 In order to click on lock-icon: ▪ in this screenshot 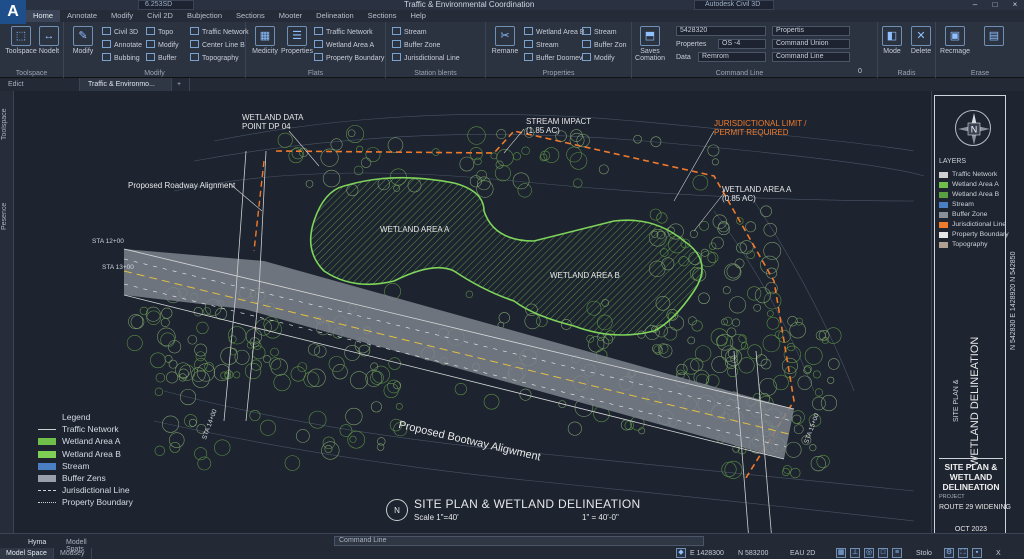, I will do `click(977, 553)`.